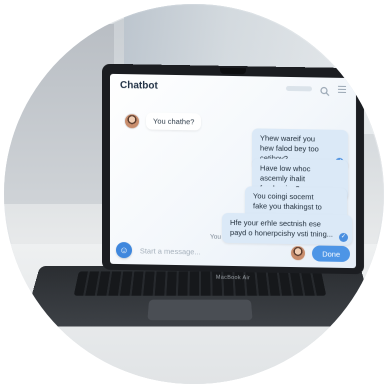 Image resolution: width=388 pixels, height=388 pixels. What do you see at coordinates (317, 90) in the screenshot?
I see `header-actions` at bounding box center [317, 90].